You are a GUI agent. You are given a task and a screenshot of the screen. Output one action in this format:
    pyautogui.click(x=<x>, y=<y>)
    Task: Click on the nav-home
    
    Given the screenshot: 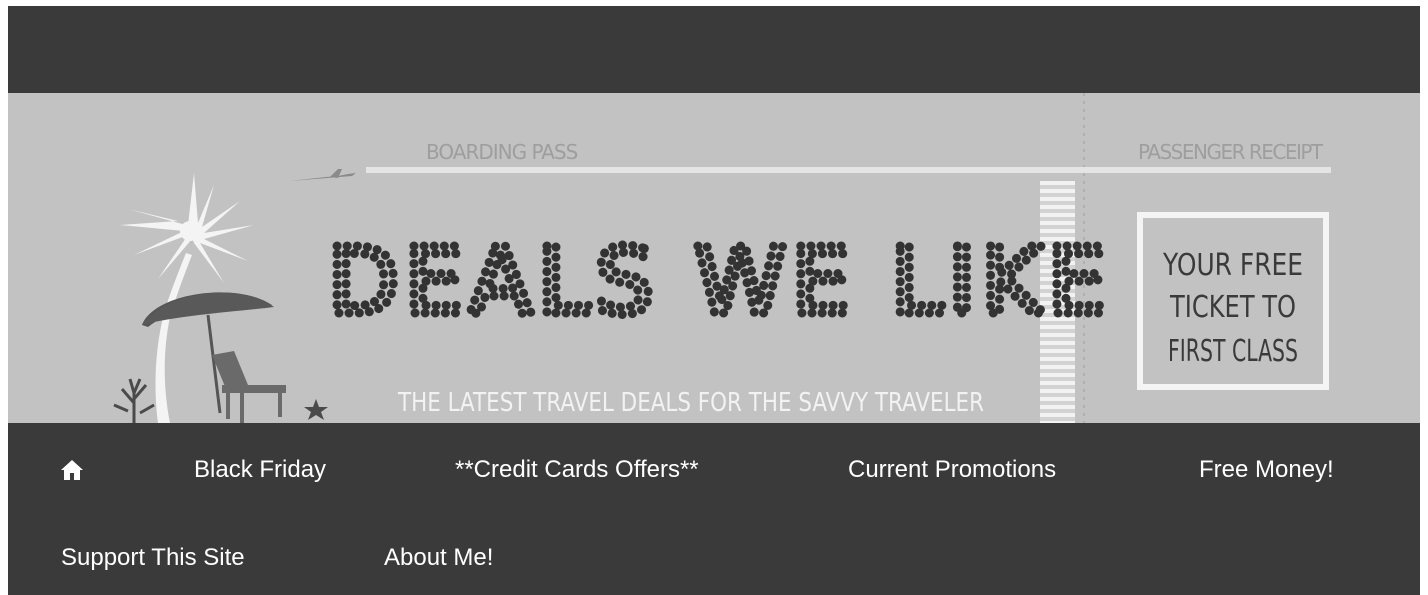 What is the action you would take?
    pyautogui.click(x=72, y=472)
    